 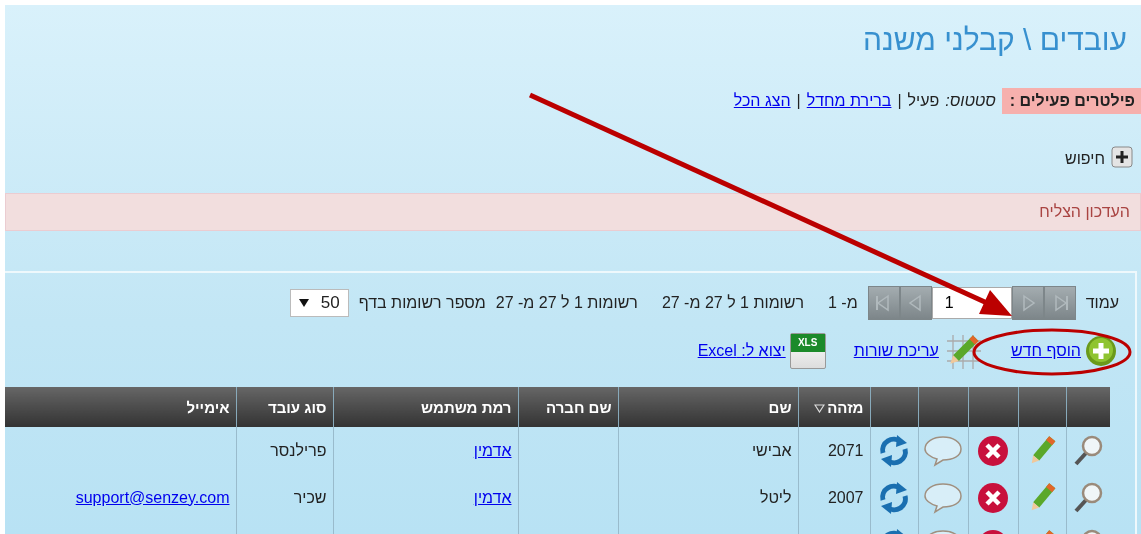 What do you see at coordinates (708, 407) in the screenshot?
I see `column-header: שם` at bounding box center [708, 407].